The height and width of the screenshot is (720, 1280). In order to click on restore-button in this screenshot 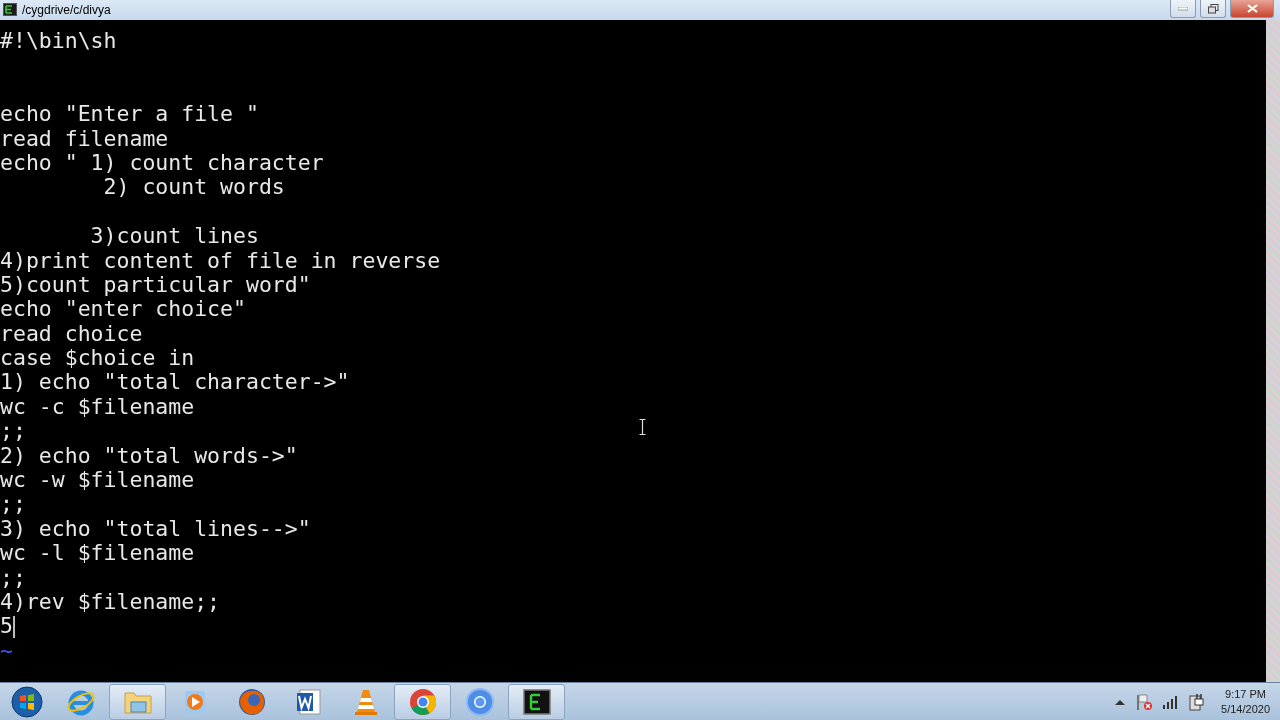, I will do `click(1213, 9)`.